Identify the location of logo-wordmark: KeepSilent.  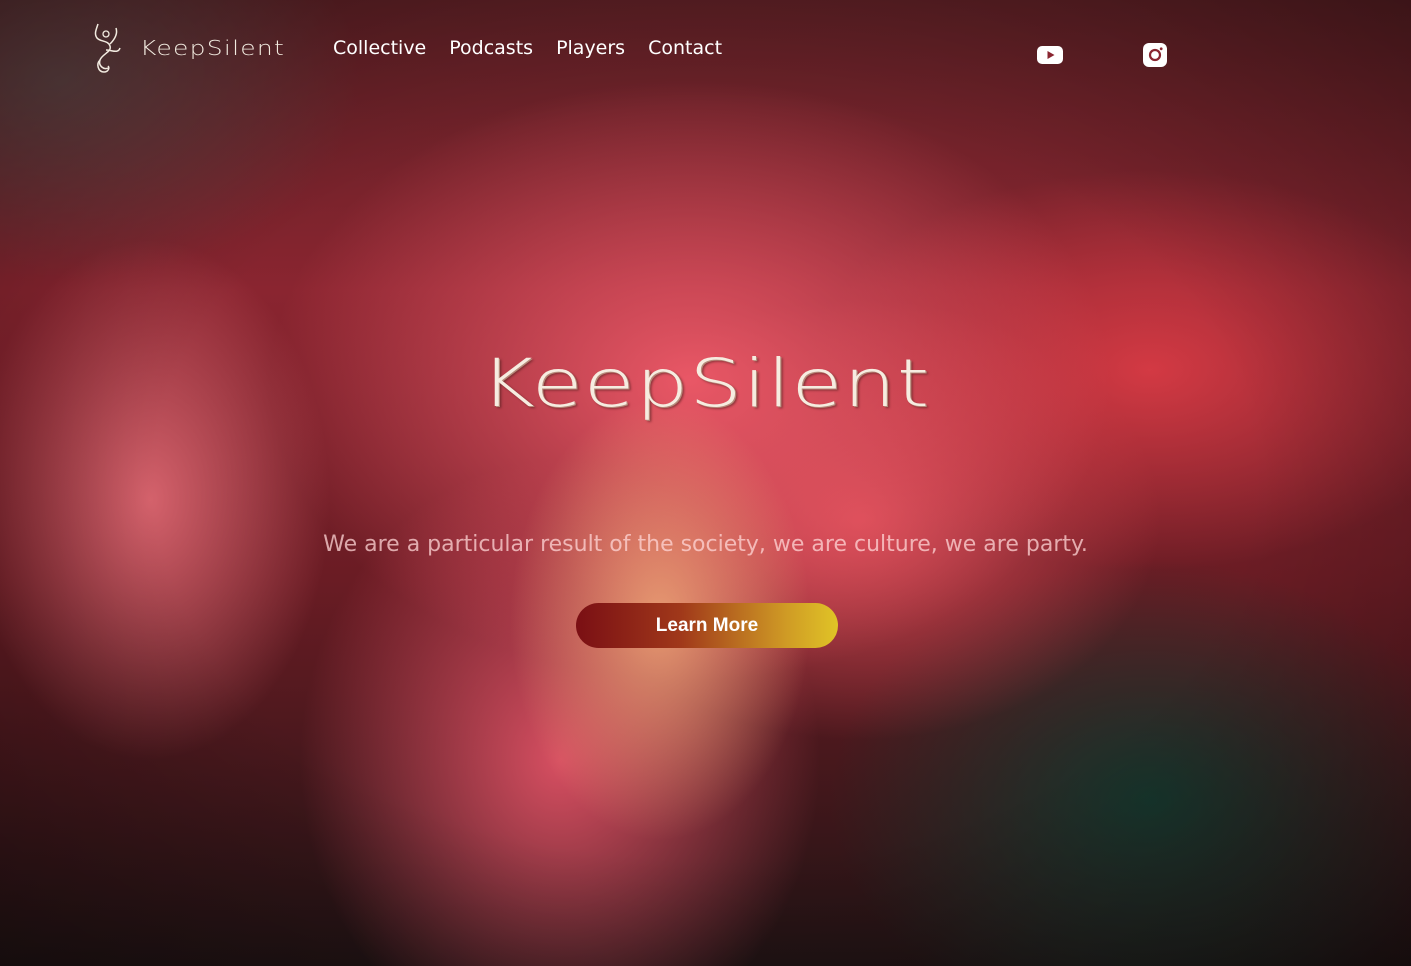
(213, 48).